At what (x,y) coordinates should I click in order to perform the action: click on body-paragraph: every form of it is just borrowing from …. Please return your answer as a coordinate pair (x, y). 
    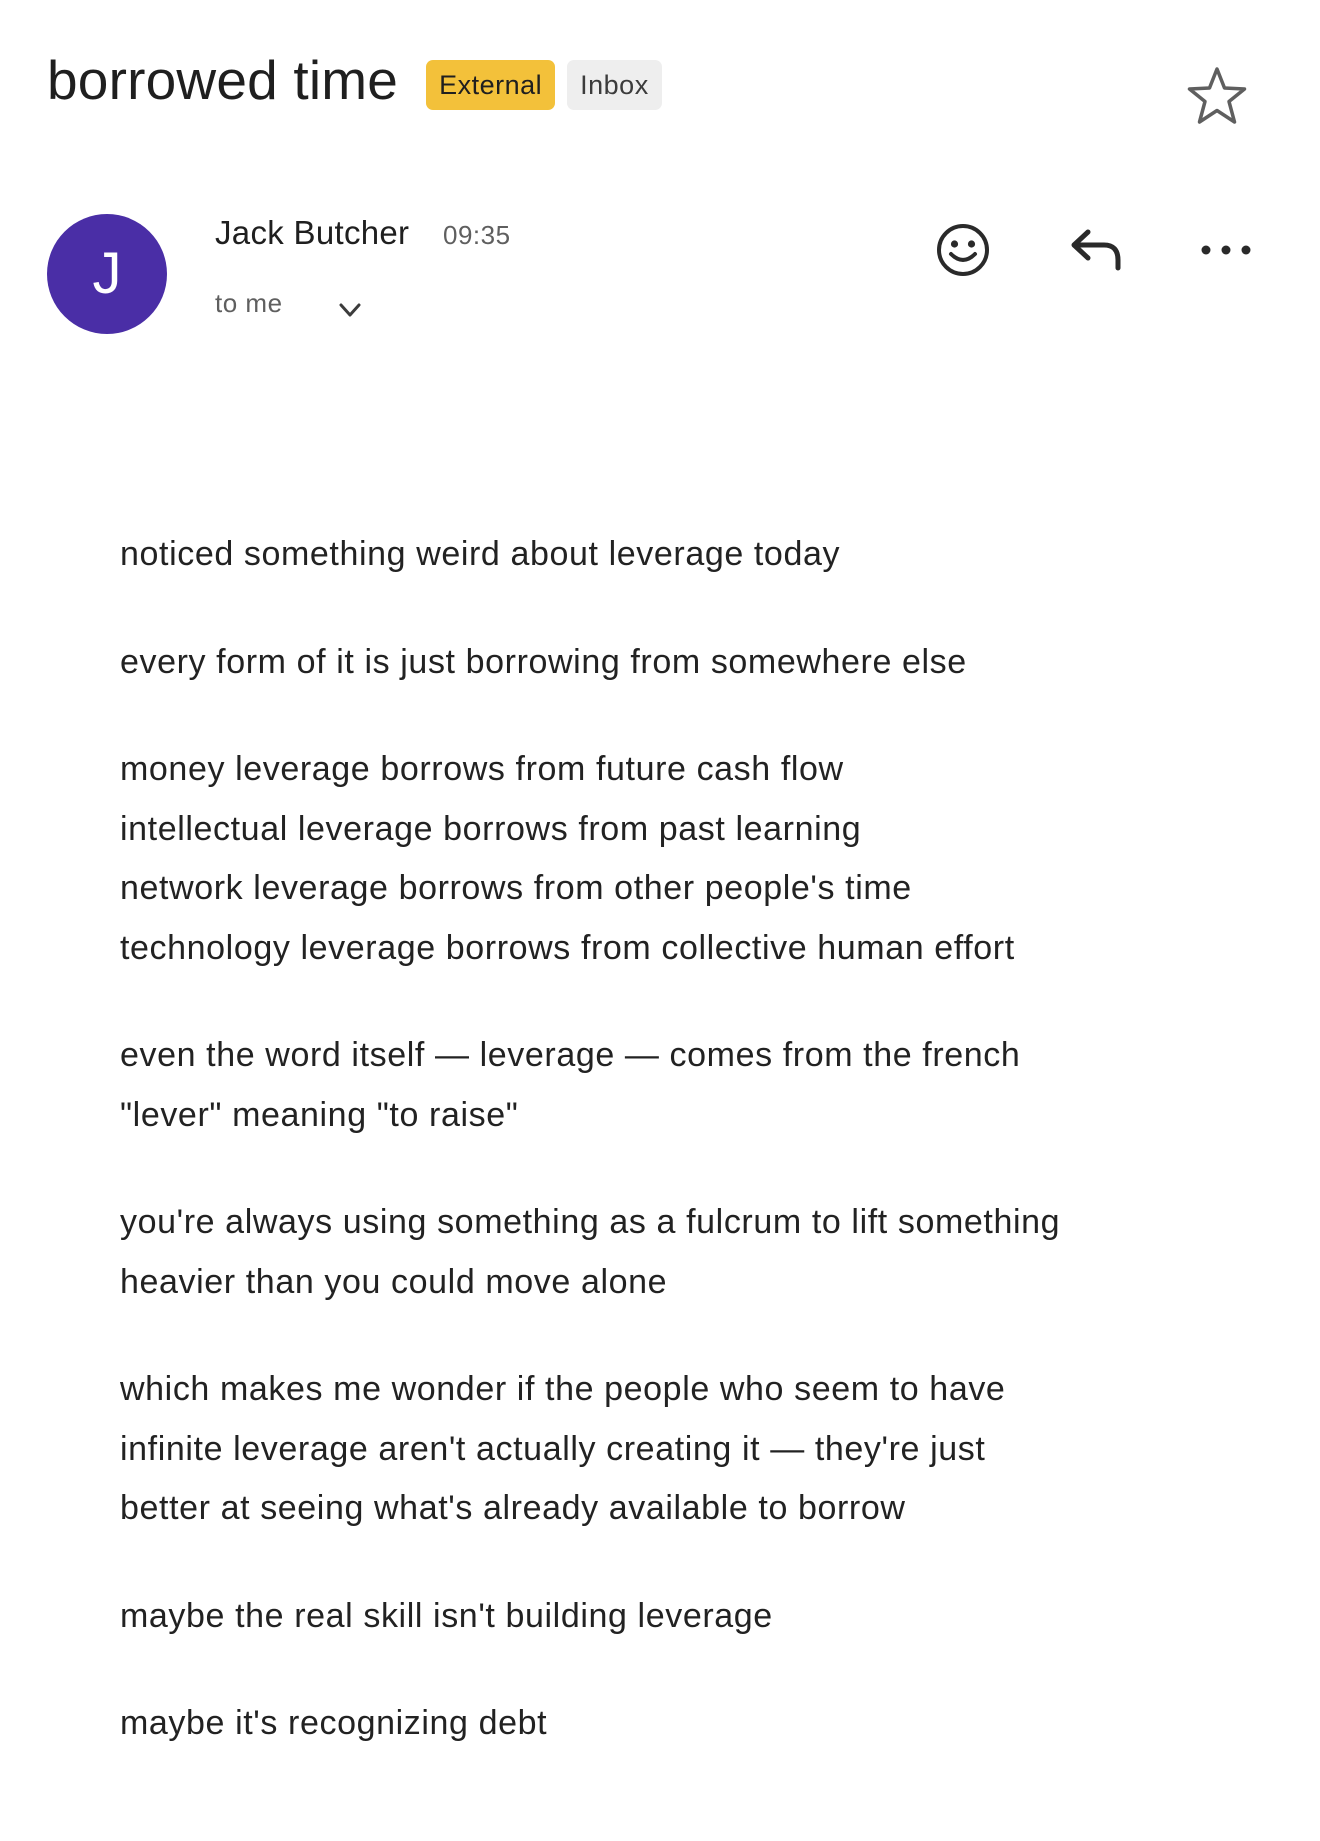
    Looking at the image, I should click on (700, 663).